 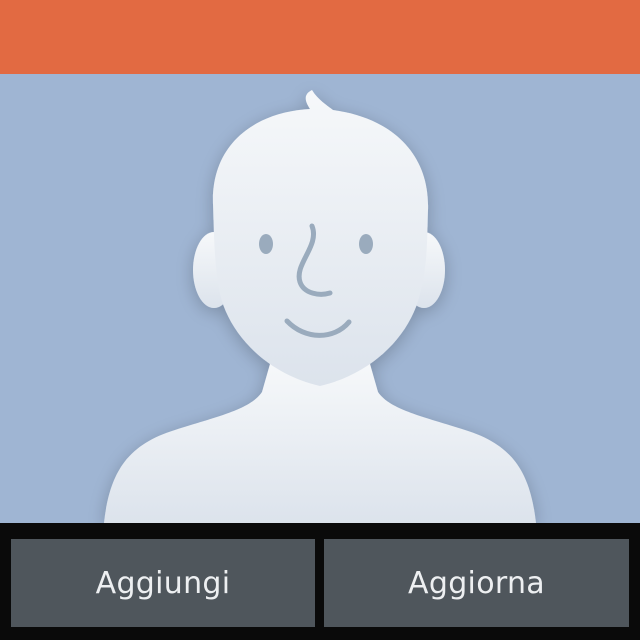 I want to click on update-button: Aggiorna, so click(x=476, y=583).